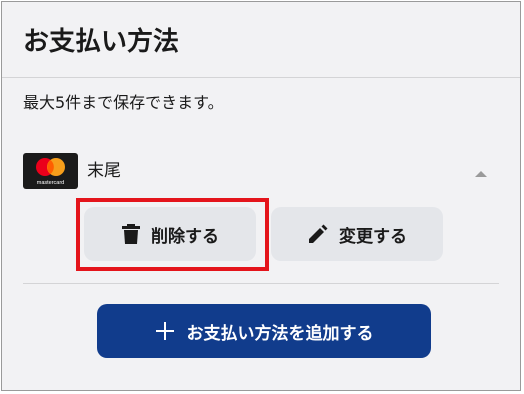 The height and width of the screenshot is (394, 524). I want to click on trash-icon, so click(131, 234).